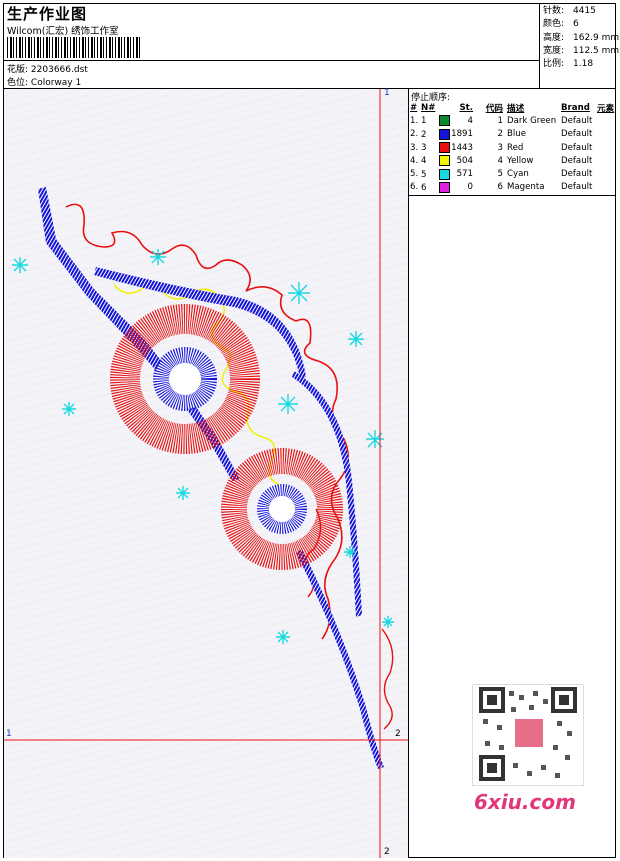 The width and height of the screenshot is (620, 861). What do you see at coordinates (414, 134) in the screenshot?
I see `row-idx: 2.` at bounding box center [414, 134].